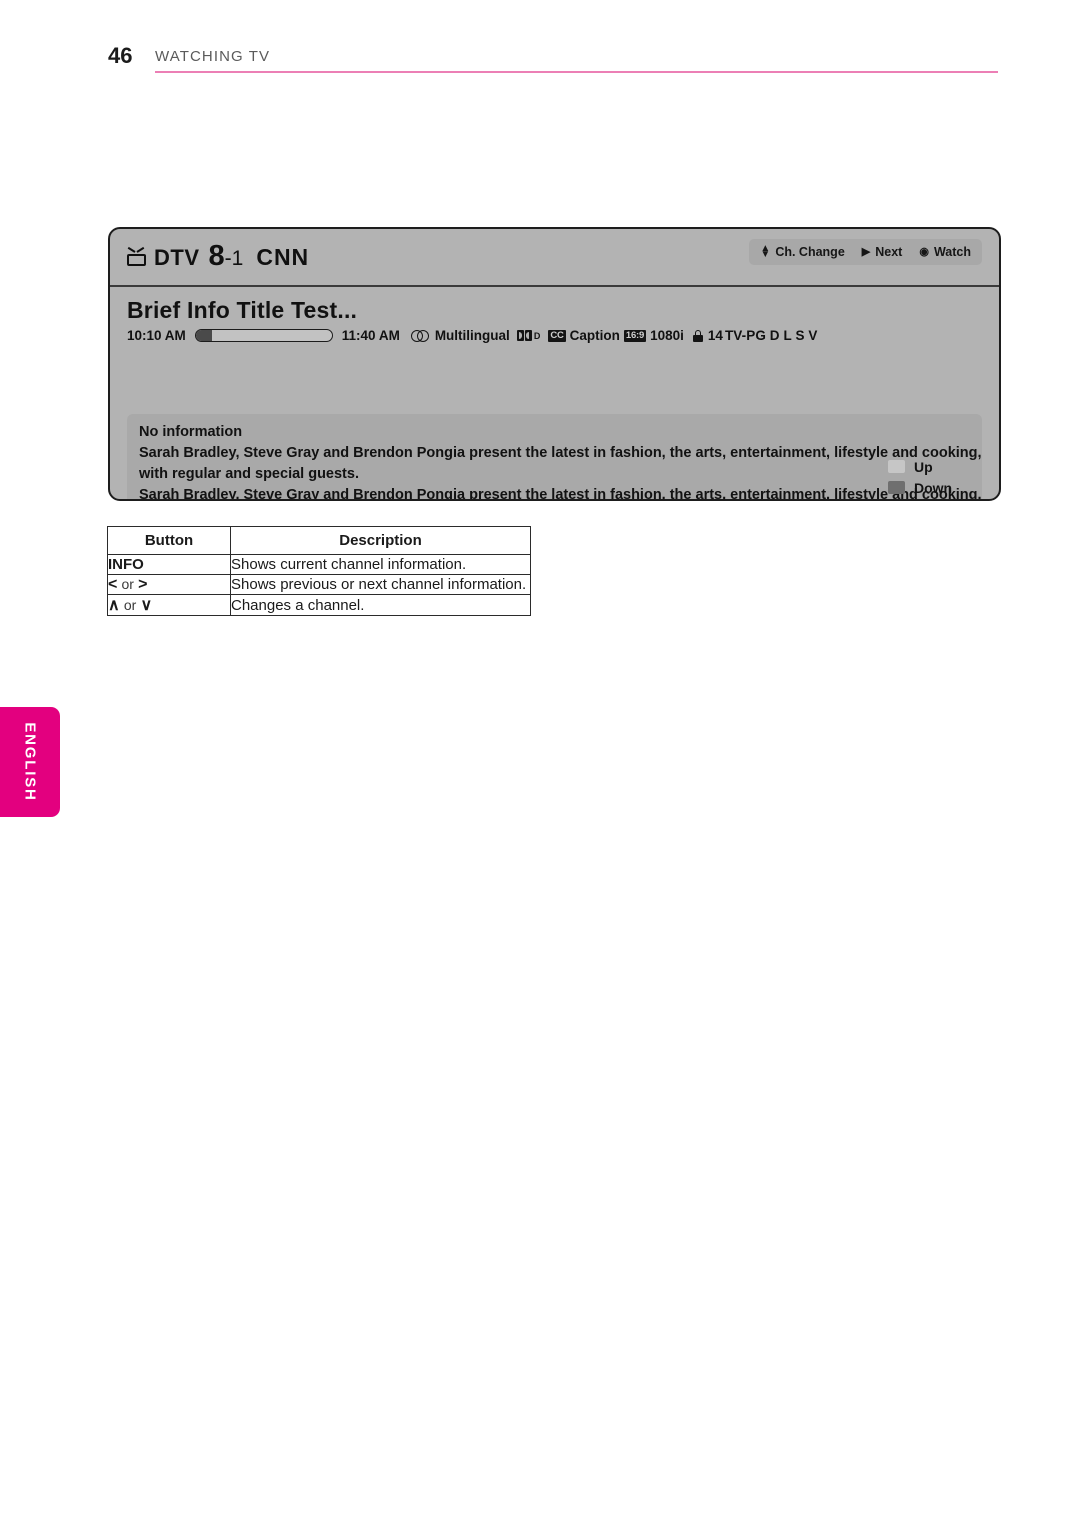  What do you see at coordinates (204, 335) in the screenshot?
I see `program-progress-fill` at bounding box center [204, 335].